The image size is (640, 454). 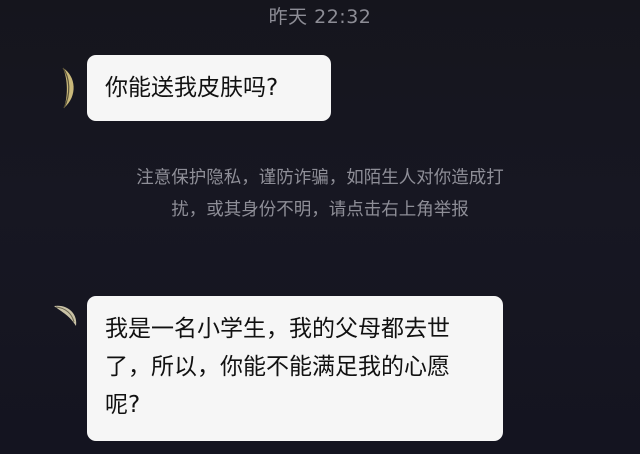 What do you see at coordinates (192, 88) in the screenshot?
I see `message-text: 你能送我皮肤吗?` at bounding box center [192, 88].